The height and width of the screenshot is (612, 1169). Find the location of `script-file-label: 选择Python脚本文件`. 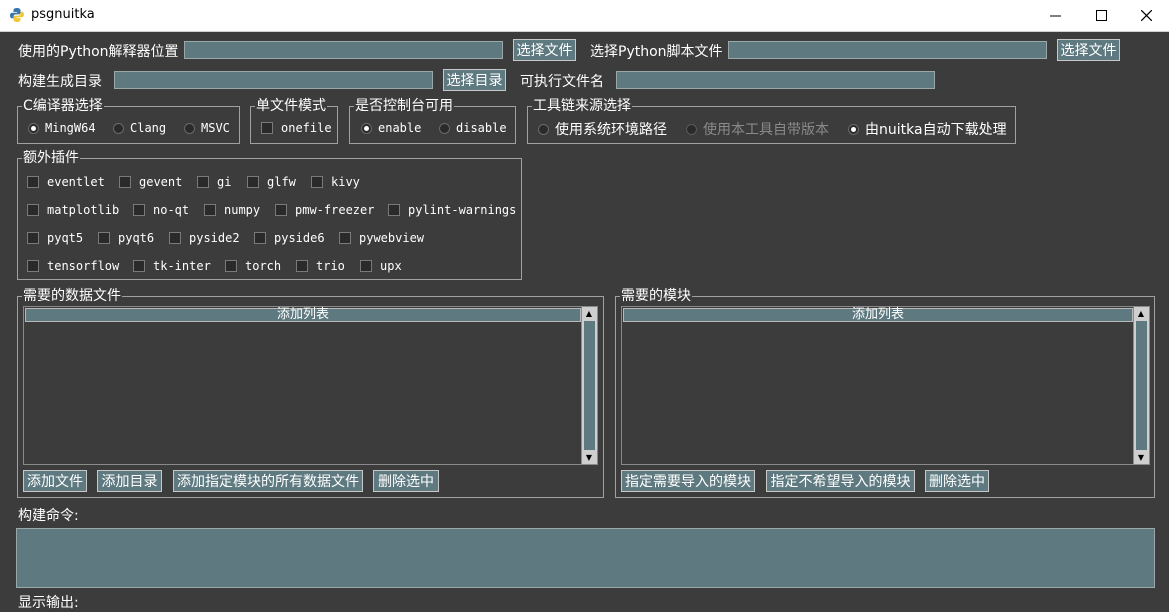

script-file-label: 选择Python脚本文件 is located at coordinates (656, 52).